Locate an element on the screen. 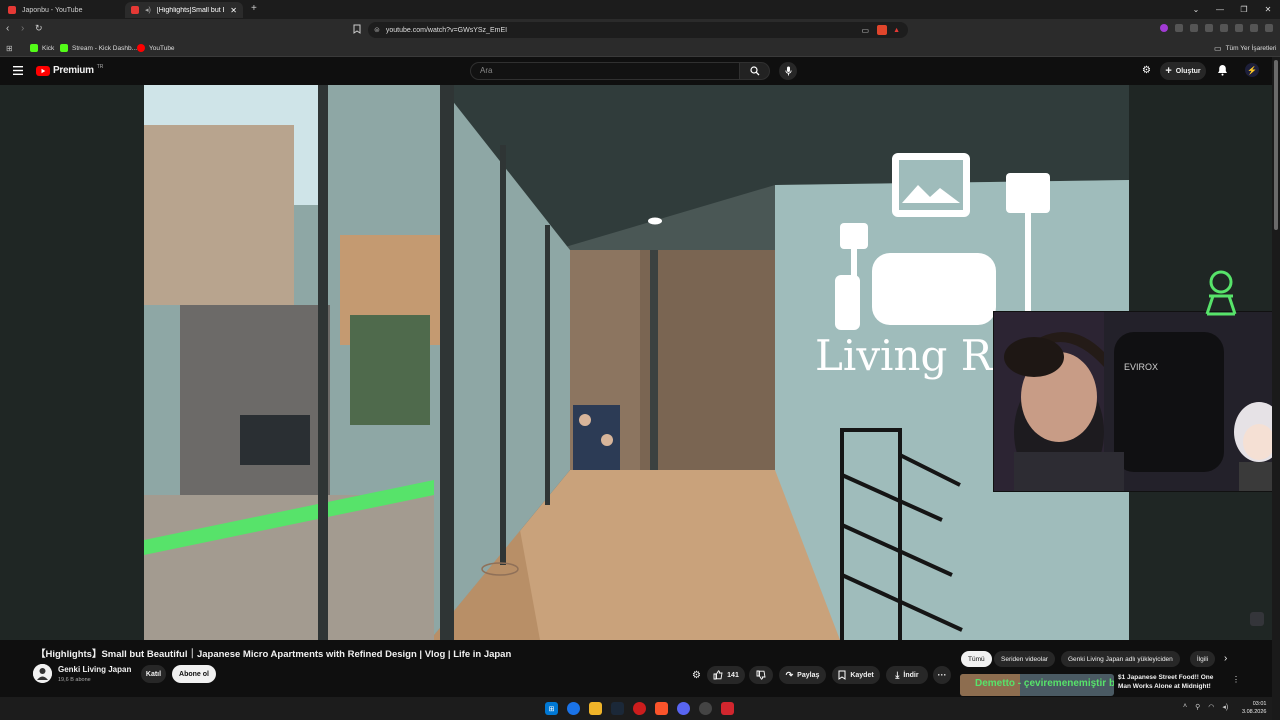 This screenshot has width=1280, height=720. hamburger-menu-icon is located at coordinates (18, 70).